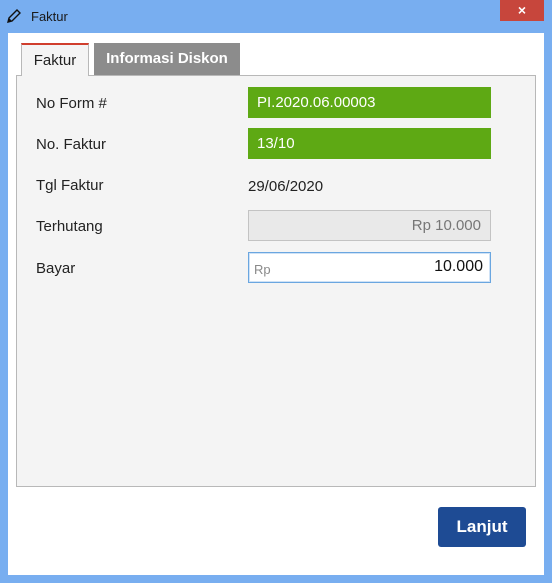 This screenshot has width=552, height=583. I want to click on pencil-icon, so click(14, 16).